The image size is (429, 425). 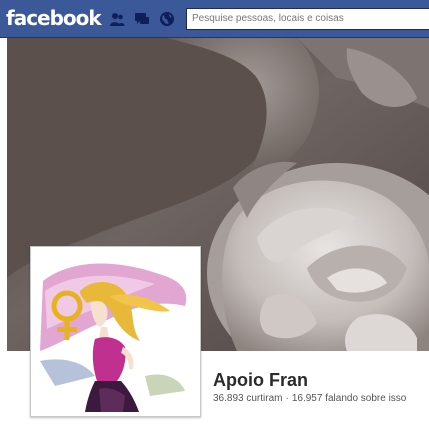 What do you see at coordinates (349, 398) in the screenshot?
I see `talking-about-count: 16.957 falando sobre isso` at bounding box center [349, 398].